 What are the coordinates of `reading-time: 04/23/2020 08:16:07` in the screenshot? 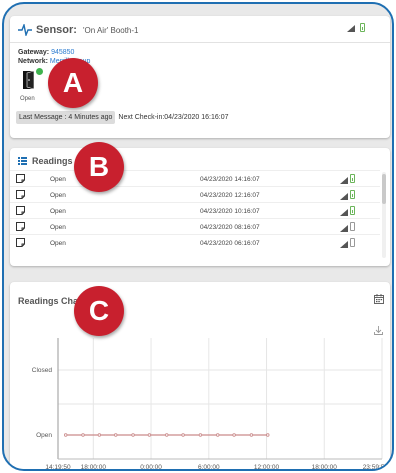 It's located at (230, 227).